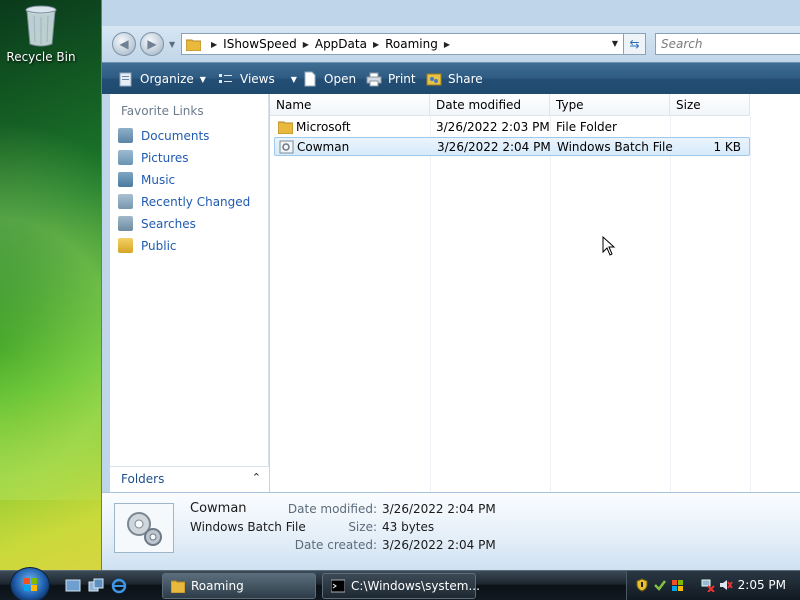  I want to click on nav-item-public: Public, so click(147, 245).